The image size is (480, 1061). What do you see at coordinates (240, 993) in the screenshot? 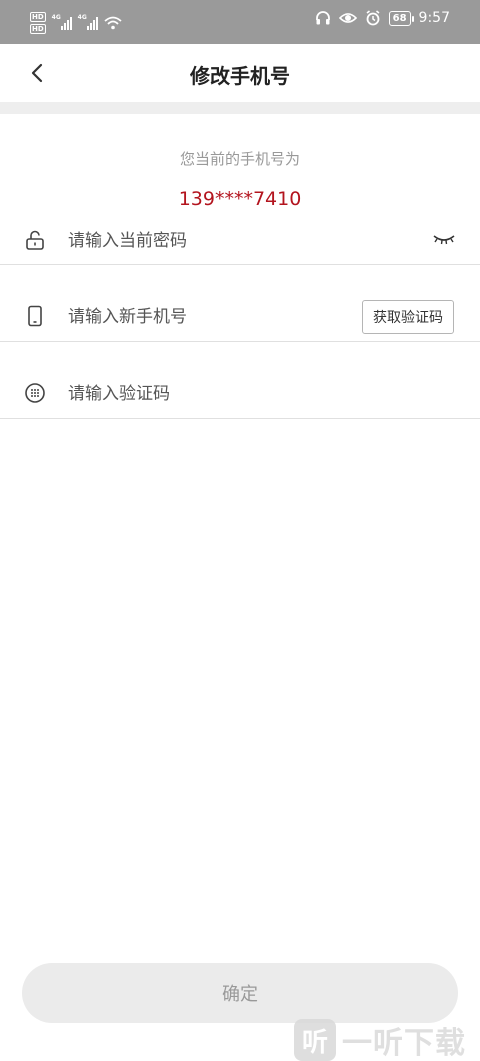
I see `confirm-button: 确定` at bounding box center [240, 993].